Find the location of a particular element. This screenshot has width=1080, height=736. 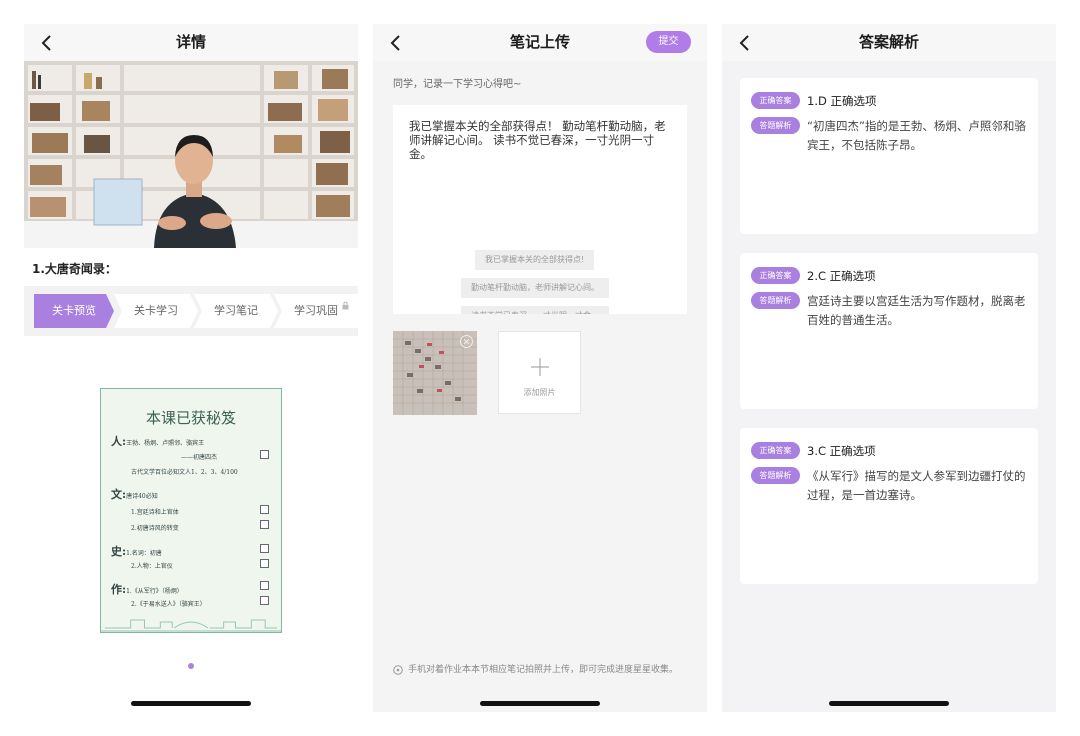

step-label: 关卡预览 is located at coordinates (74, 310).